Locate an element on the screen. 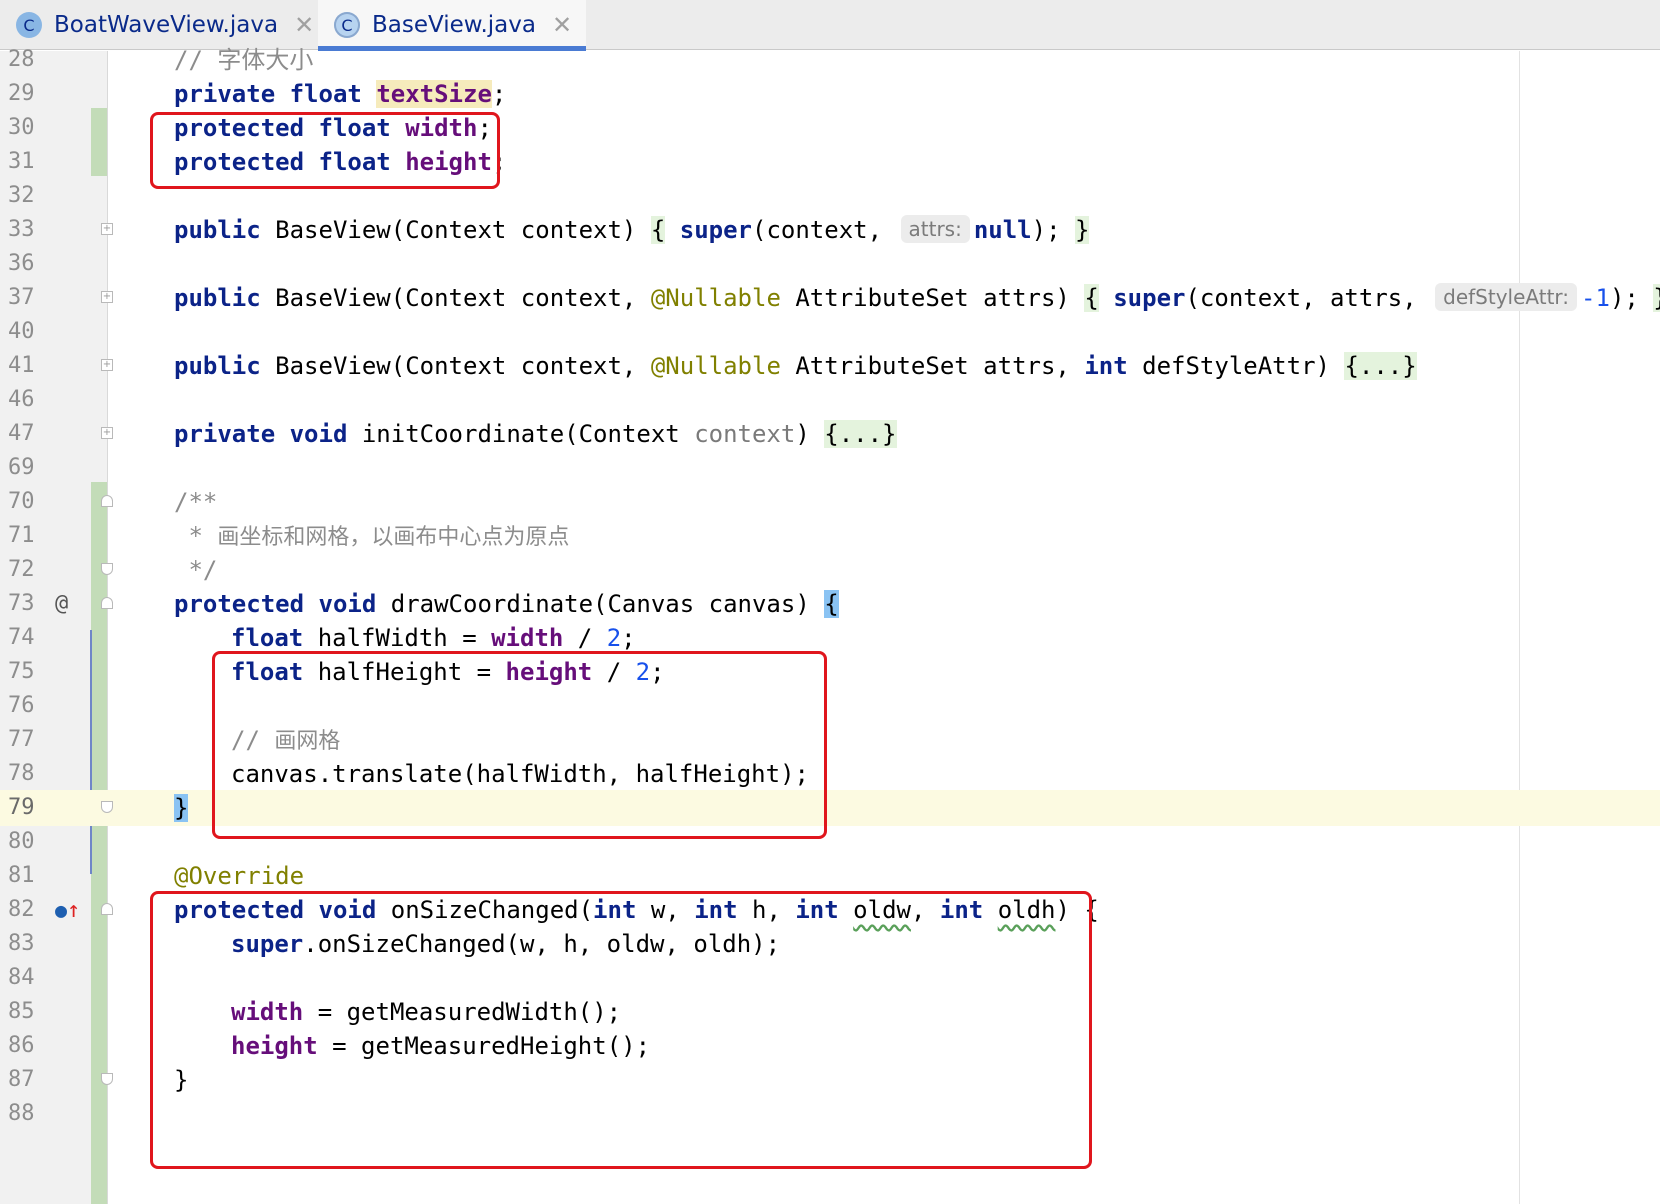 Image resolution: width=1660 pixels, height=1204 pixels. code-line: 69 is located at coordinates (830, 468).